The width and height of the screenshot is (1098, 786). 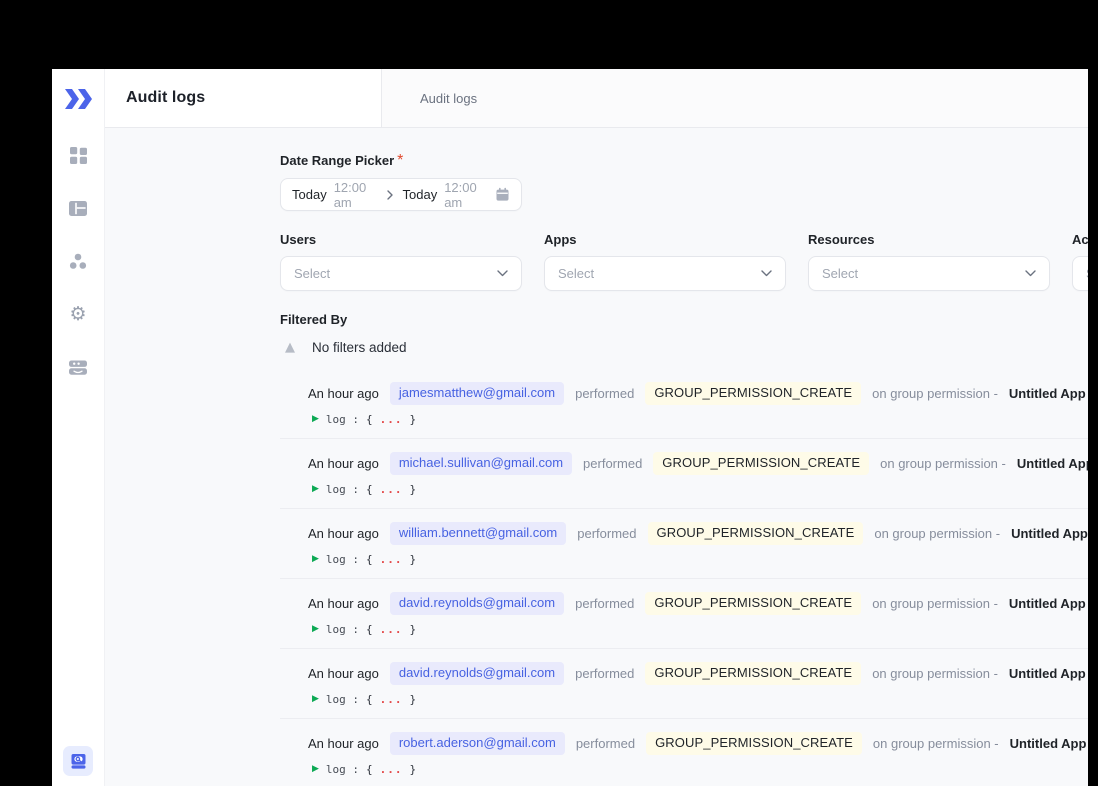 I want to click on resources-filter: Resources Select, so click(x=929, y=261).